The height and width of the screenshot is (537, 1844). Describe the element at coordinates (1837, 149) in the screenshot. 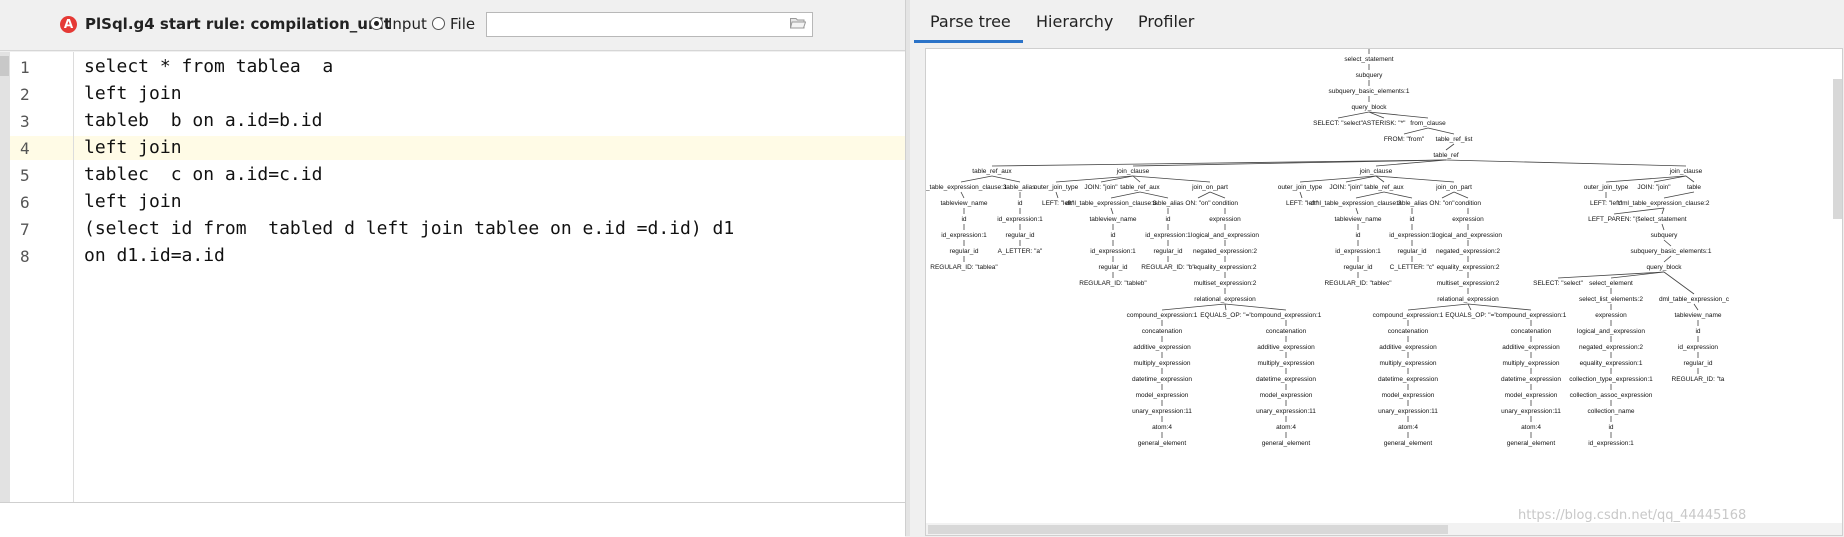

I see `vertical-scrollbar` at that location.